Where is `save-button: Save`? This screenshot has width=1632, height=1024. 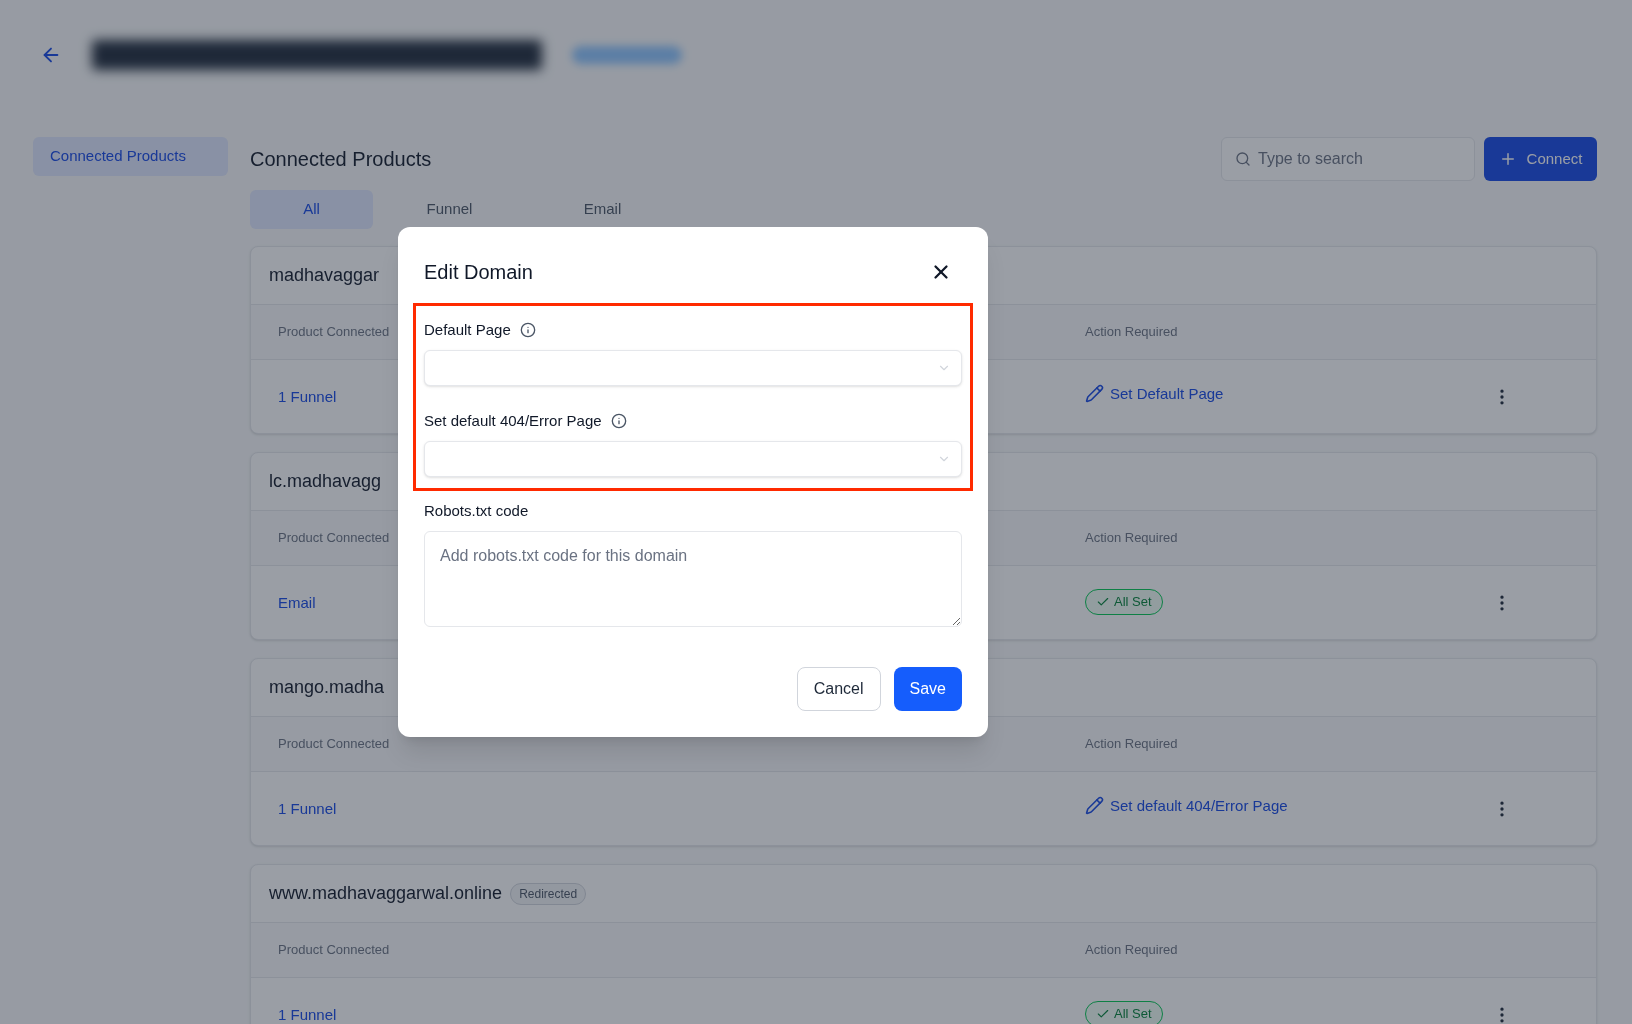 save-button: Save is located at coordinates (927, 689).